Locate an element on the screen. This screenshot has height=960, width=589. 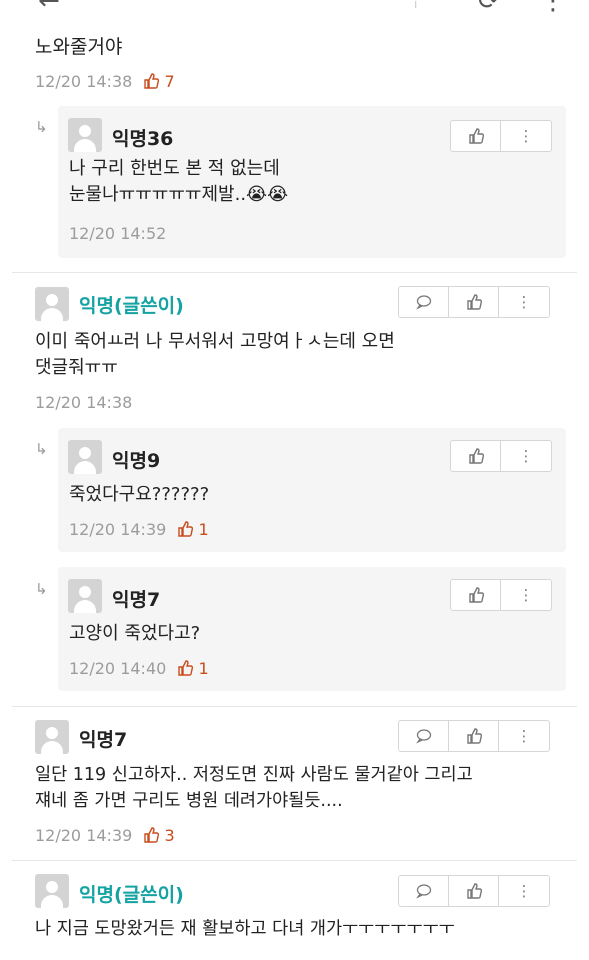
comment-text: 나 구리 한번도 본 적 없는데 눈물나ㅠㅠㅠㅠㅠ제발..😭😭 is located at coordinates (179, 181).